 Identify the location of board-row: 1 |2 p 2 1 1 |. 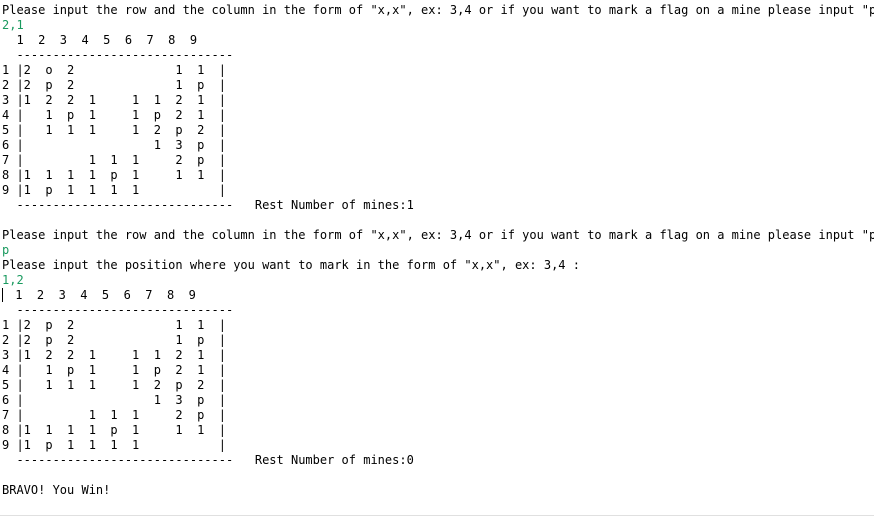
(114, 325).